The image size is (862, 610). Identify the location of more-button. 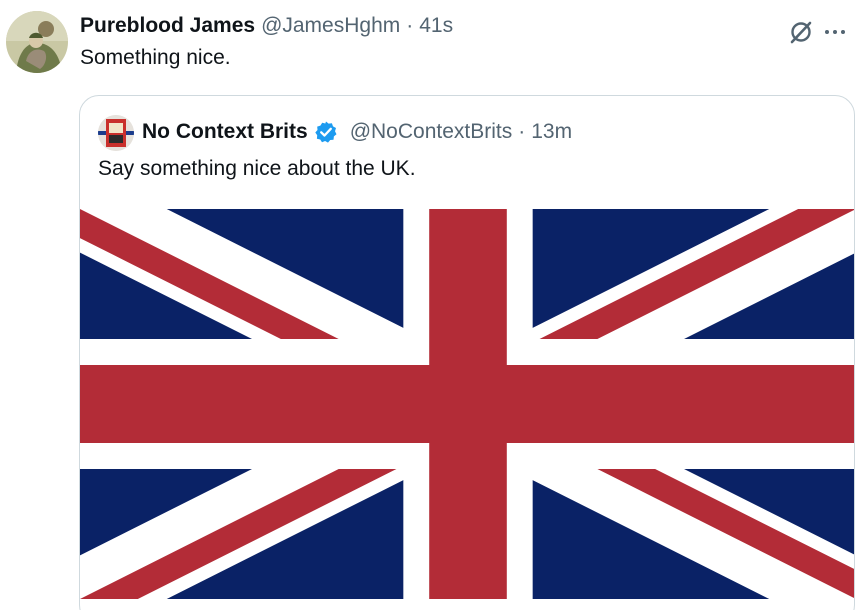
(835, 32).